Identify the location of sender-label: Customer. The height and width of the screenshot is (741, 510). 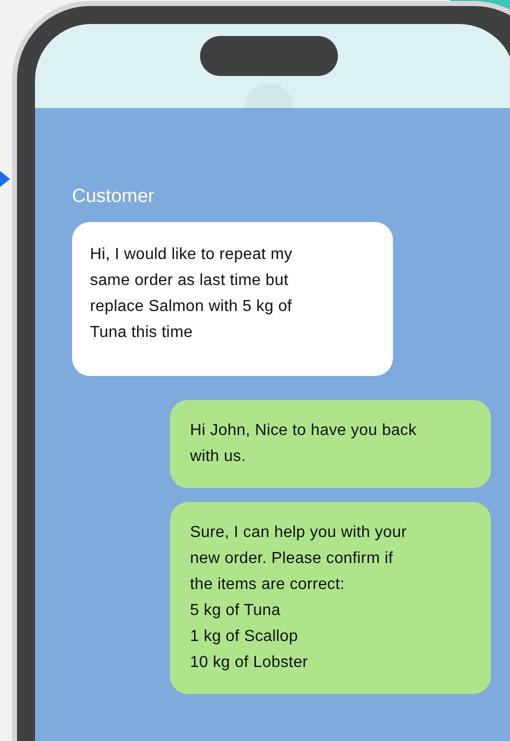
(114, 197).